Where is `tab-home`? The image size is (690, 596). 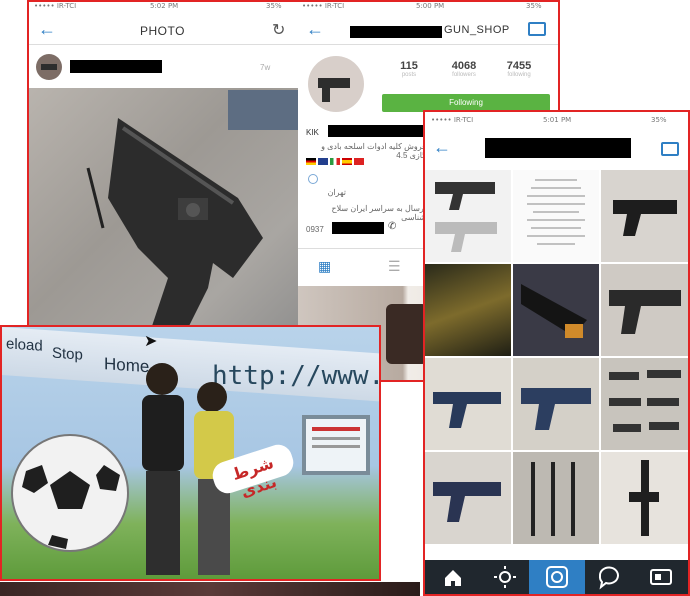 tab-home is located at coordinates (453, 577).